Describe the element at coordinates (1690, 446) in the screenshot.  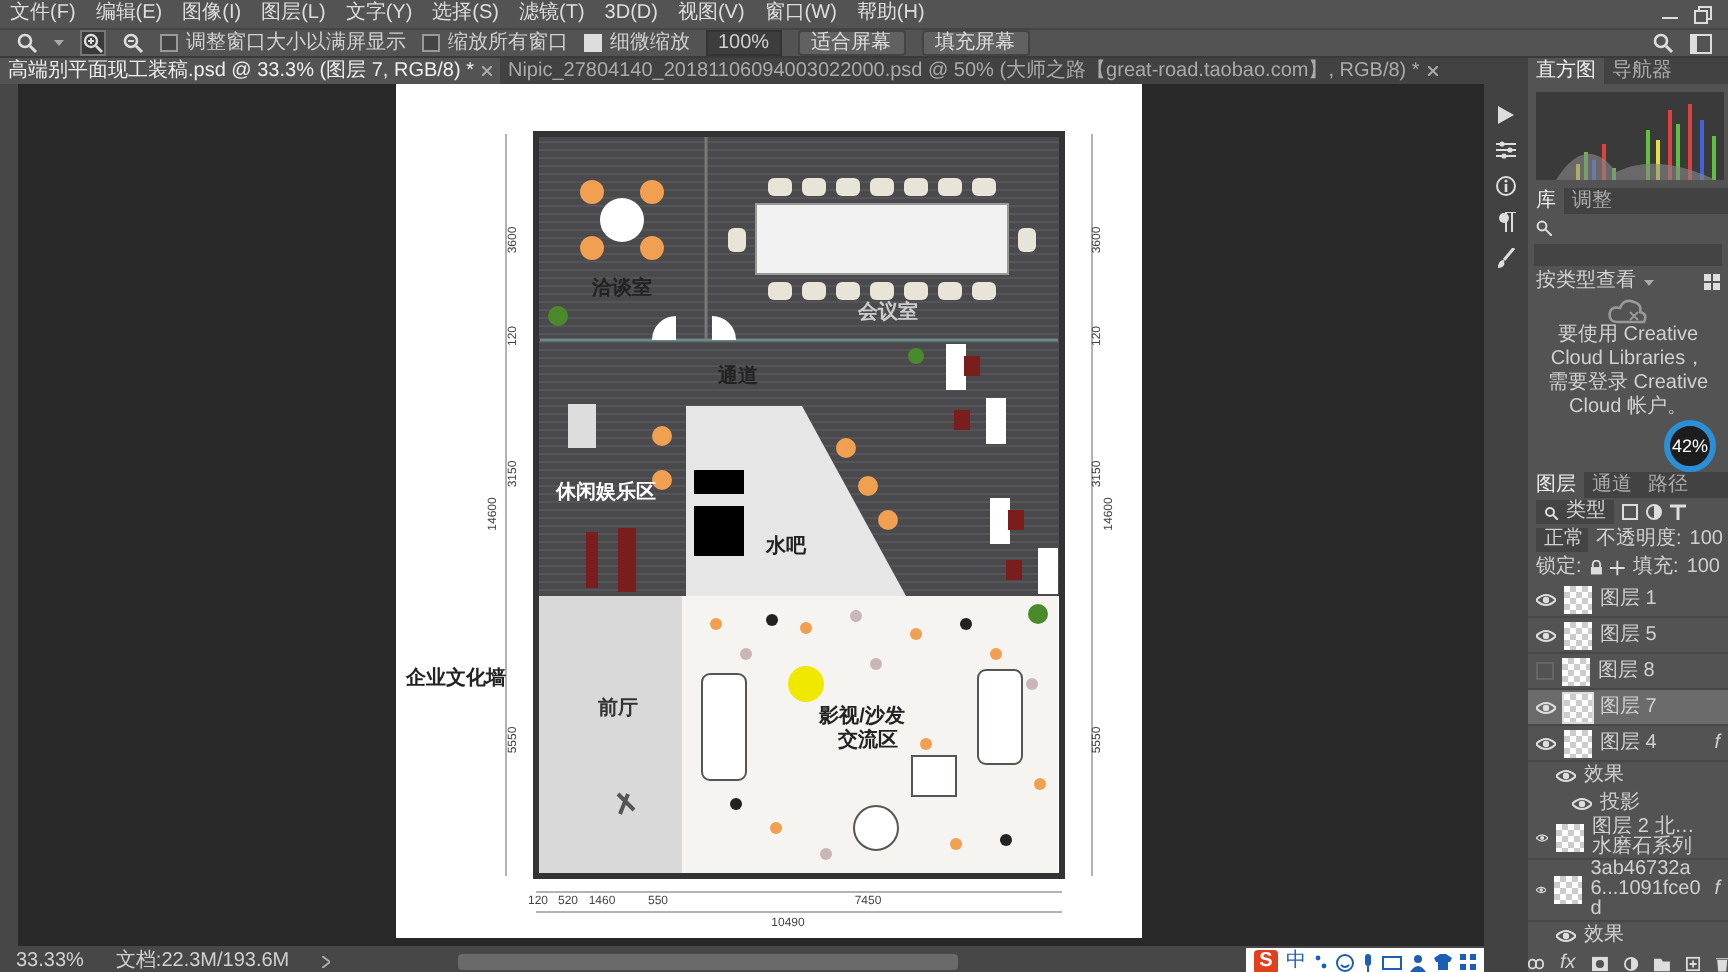
I see `cpu-gauge: 42%` at that location.